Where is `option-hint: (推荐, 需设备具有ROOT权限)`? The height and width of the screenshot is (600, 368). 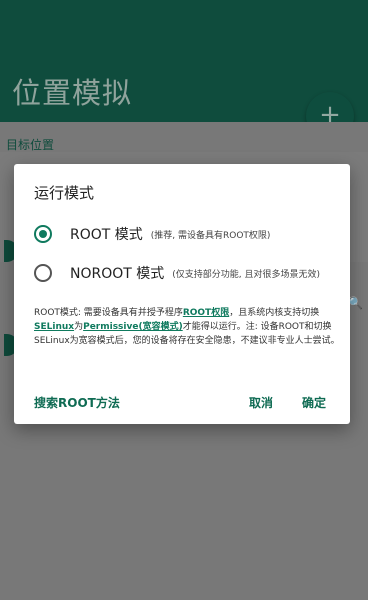 option-hint: (推荐, 需设备具有ROOT权限) is located at coordinates (210, 235).